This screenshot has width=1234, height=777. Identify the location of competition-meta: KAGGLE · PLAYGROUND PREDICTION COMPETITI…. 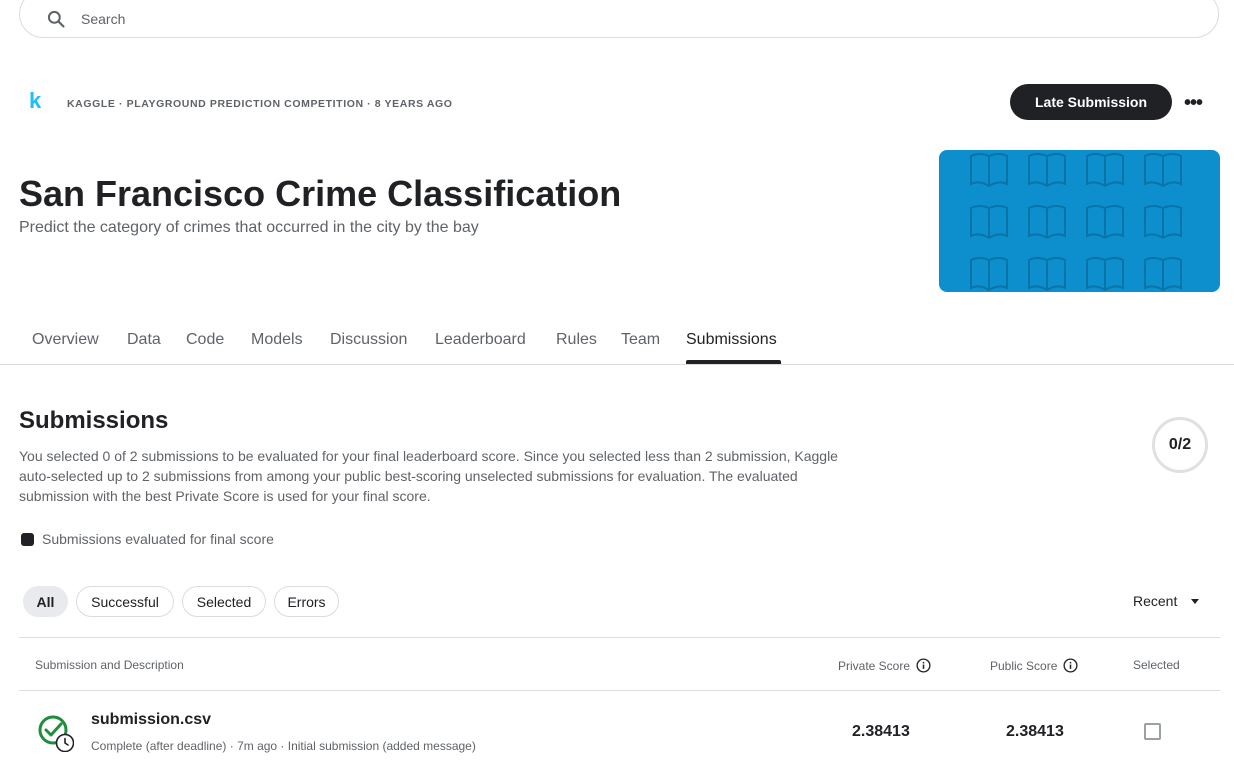
(260, 104).